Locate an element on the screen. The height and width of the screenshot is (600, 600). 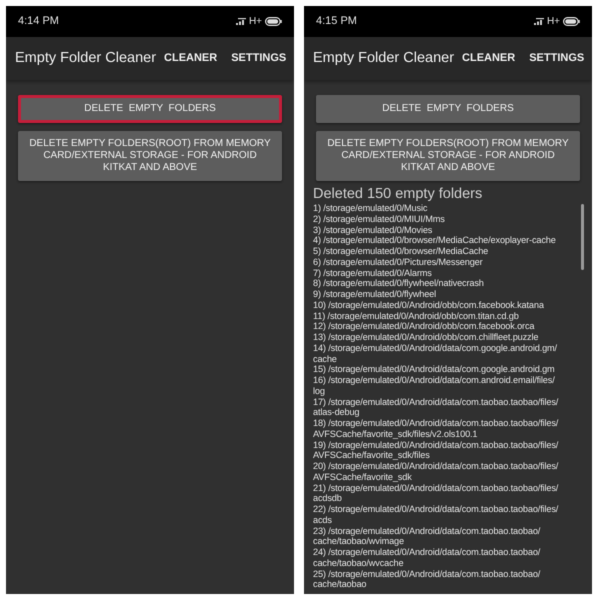
deleted-folder-entry: 20) /storage/emulated/0/Android/data/com.taobao.taobao/files/ AVFSCache/favorite_sdk is located at coordinates (436, 471).